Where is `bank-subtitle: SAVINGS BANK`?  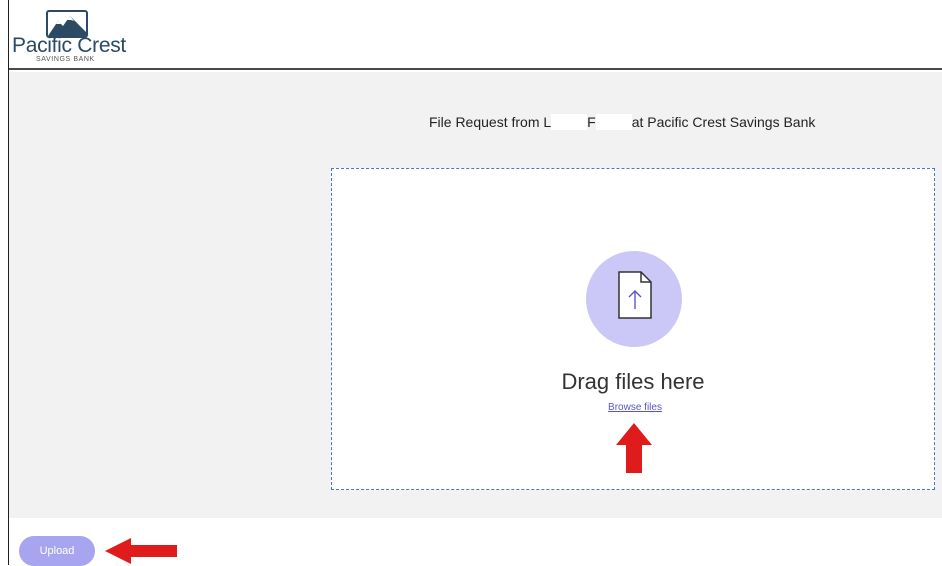
bank-subtitle: SAVINGS BANK is located at coordinates (65, 59).